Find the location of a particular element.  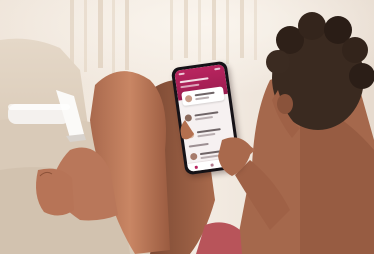

hand is located at coordinates (235, 156).